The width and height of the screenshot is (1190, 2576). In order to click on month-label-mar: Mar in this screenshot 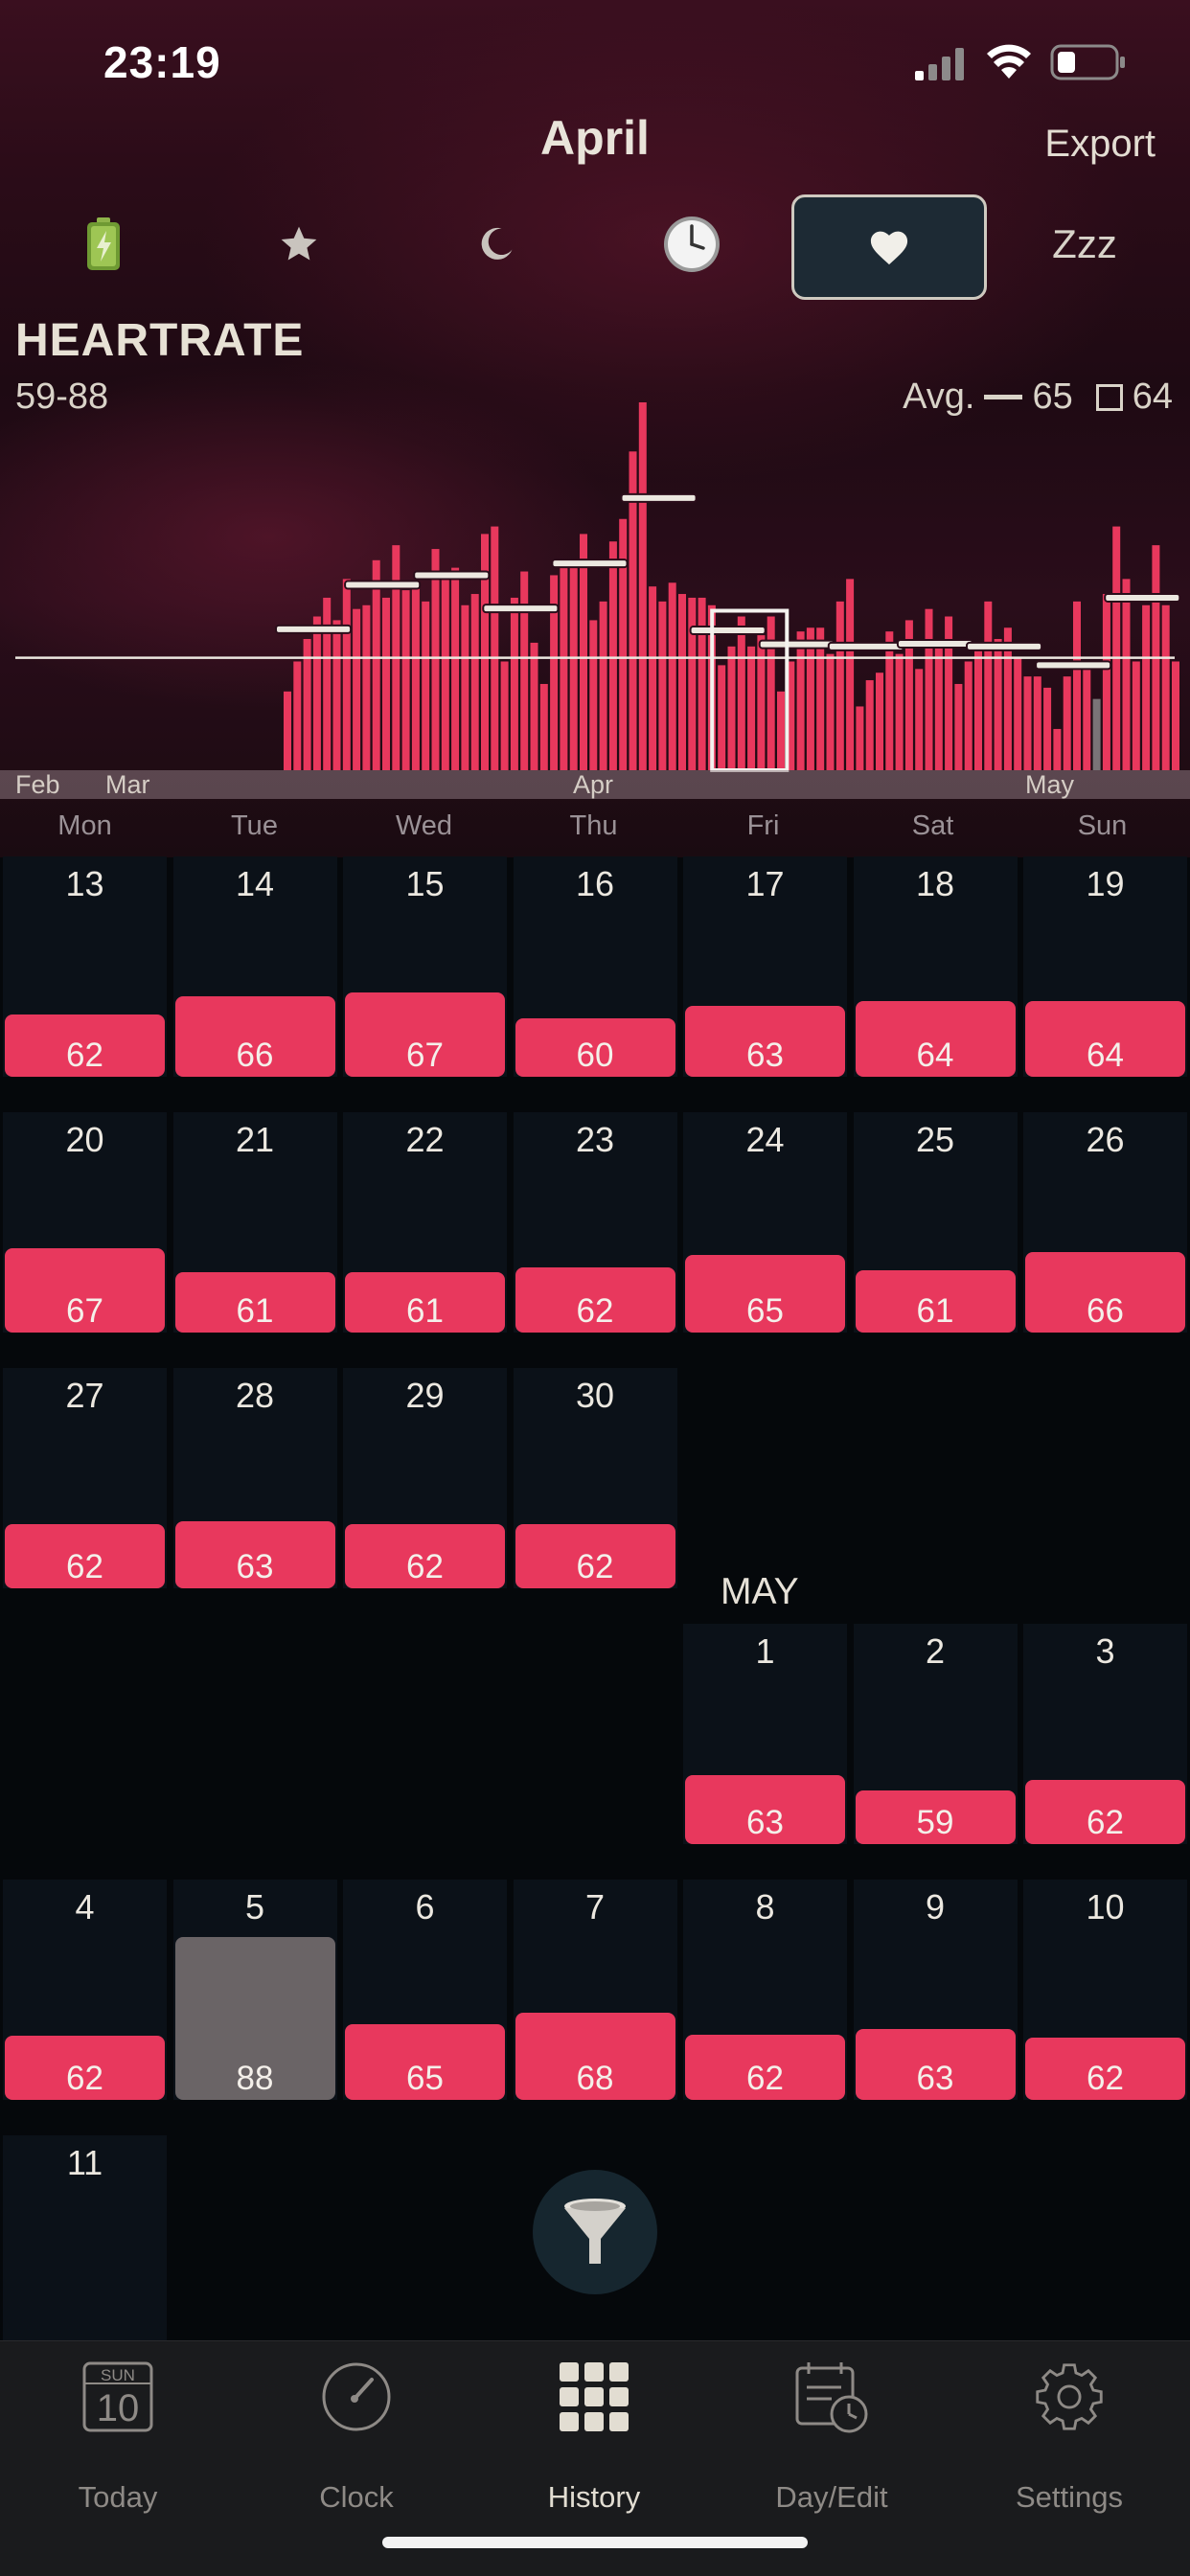, I will do `click(128, 785)`.